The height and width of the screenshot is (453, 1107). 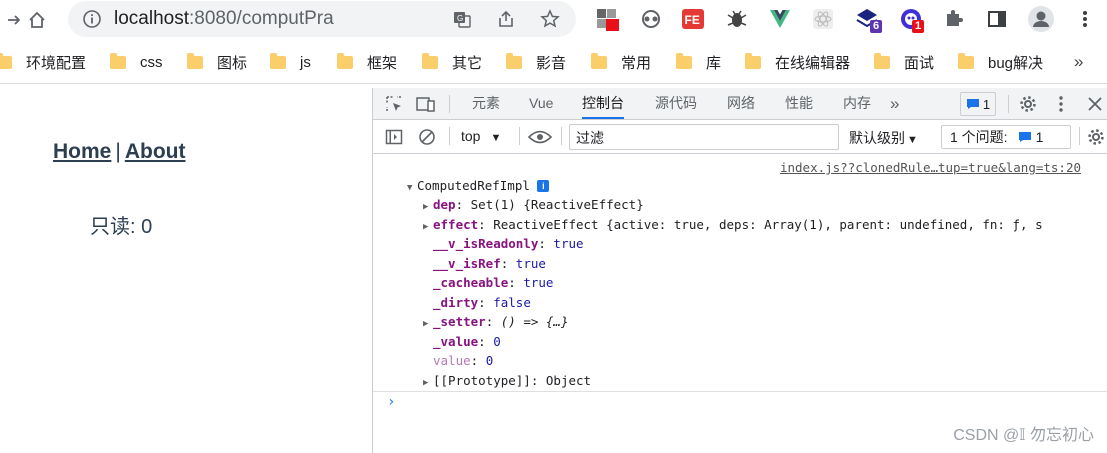 I want to click on object-property: ▶ dep: Set(1) {ReactiveEffect}, so click(x=533, y=205).